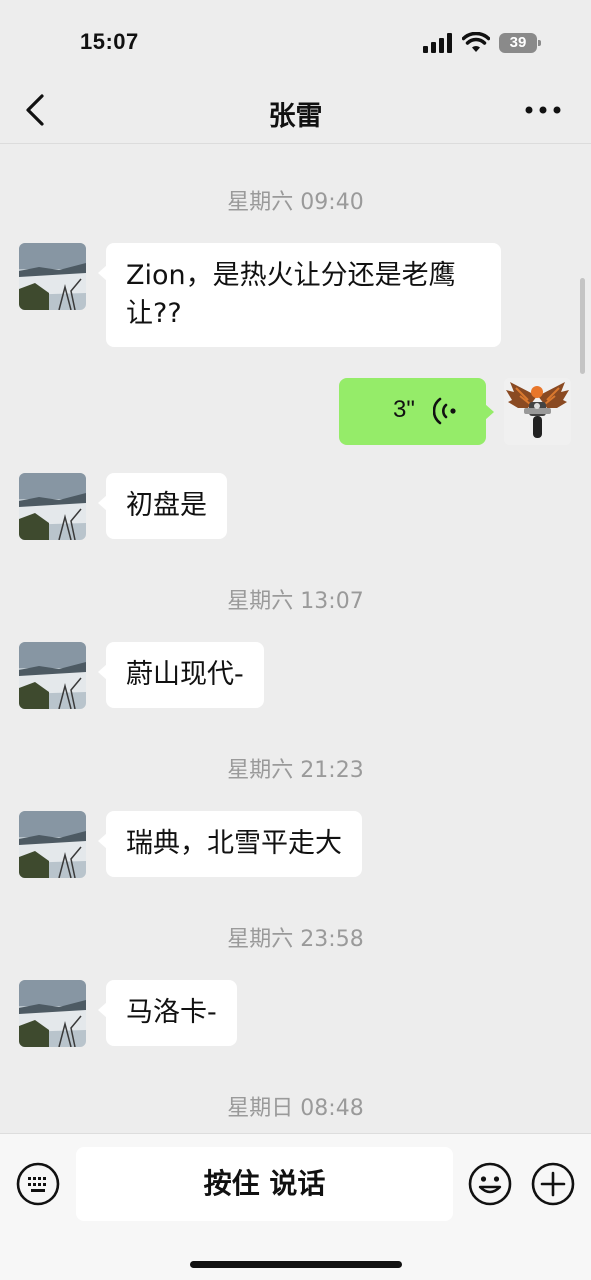  What do you see at coordinates (162, 506) in the screenshot?
I see `message-bubble: 初盘是` at bounding box center [162, 506].